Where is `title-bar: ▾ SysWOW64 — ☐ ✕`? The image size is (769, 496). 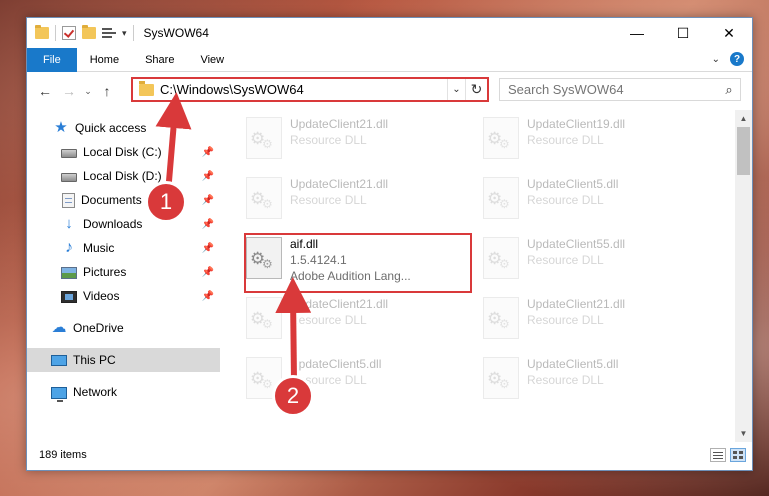
title-bar: ▾ SysWOW64 — ☐ ✕ is located at coordinates (389, 33).